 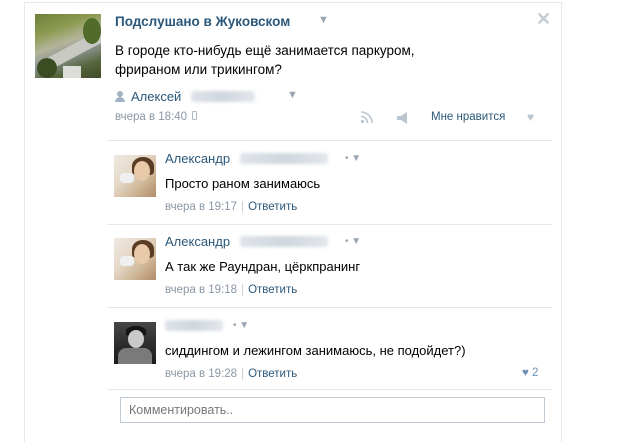 I want to click on comment-meta: вчера в 19:17 | Ответить, so click(x=231, y=207).